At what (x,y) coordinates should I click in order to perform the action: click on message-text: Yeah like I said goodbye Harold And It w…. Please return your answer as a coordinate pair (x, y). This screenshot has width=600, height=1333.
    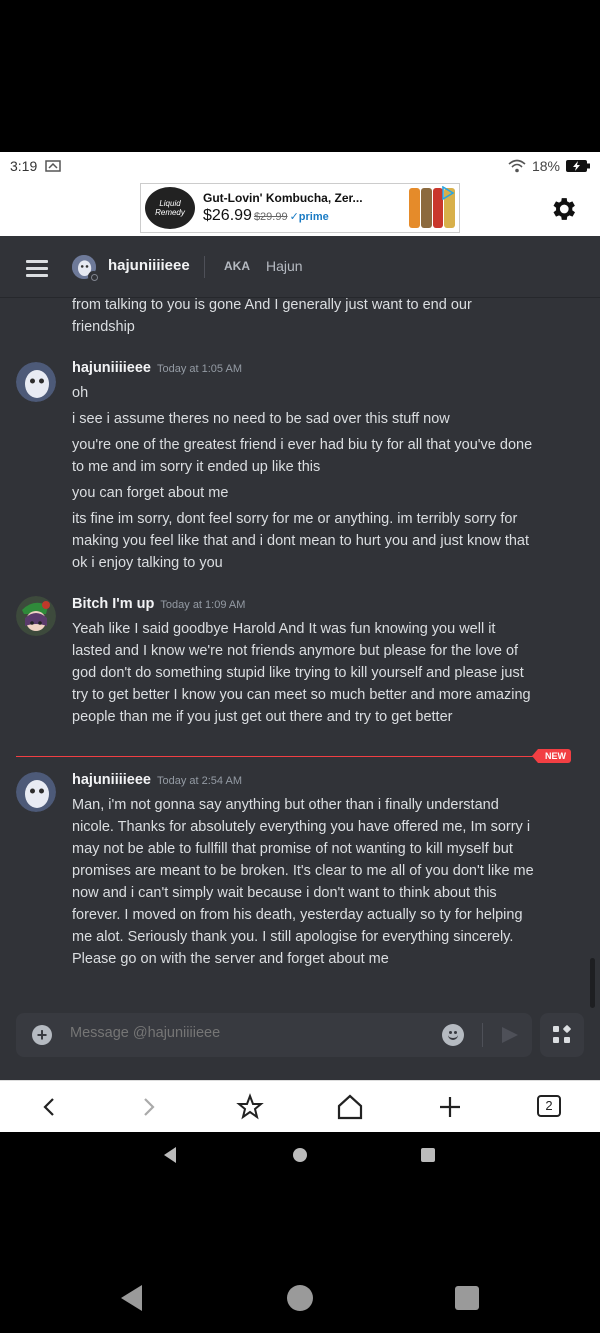
    Looking at the image, I should click on (301, 673).